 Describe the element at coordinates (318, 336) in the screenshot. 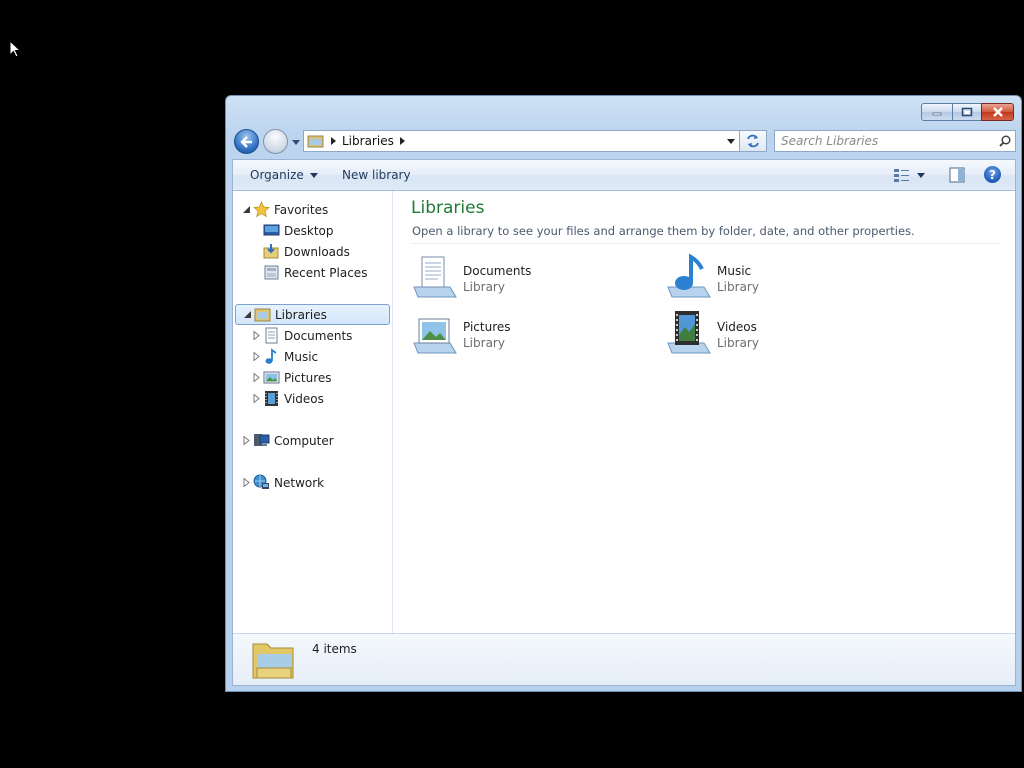

I see `tree-label: Documents` at that location.